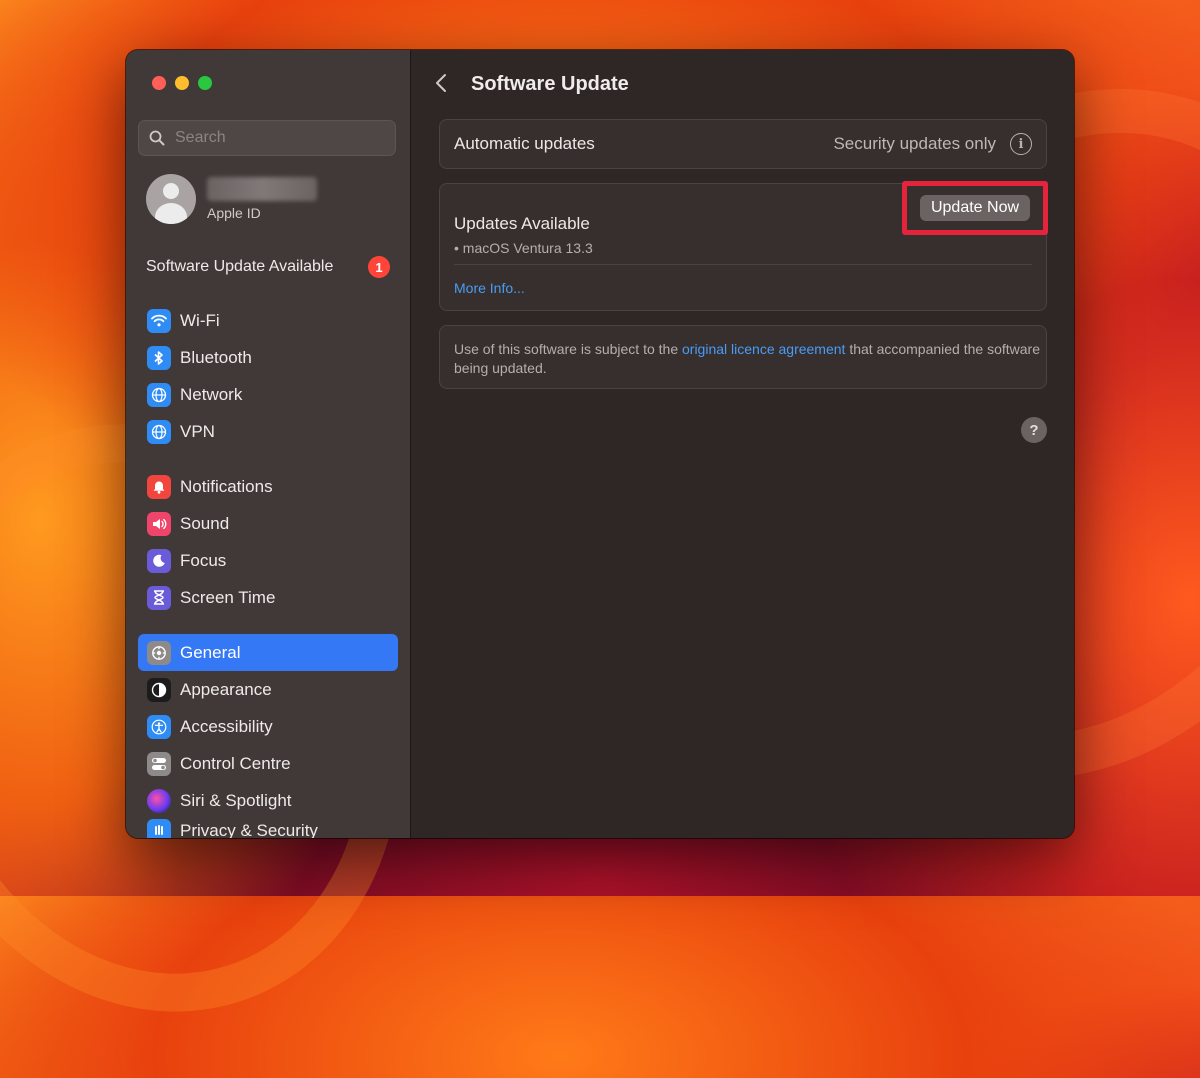 Image resolution: width=1200 pixels, height=1078 pixels. I want to click on sidebar-item-control-centre: Control Centre, so click(268, 763).